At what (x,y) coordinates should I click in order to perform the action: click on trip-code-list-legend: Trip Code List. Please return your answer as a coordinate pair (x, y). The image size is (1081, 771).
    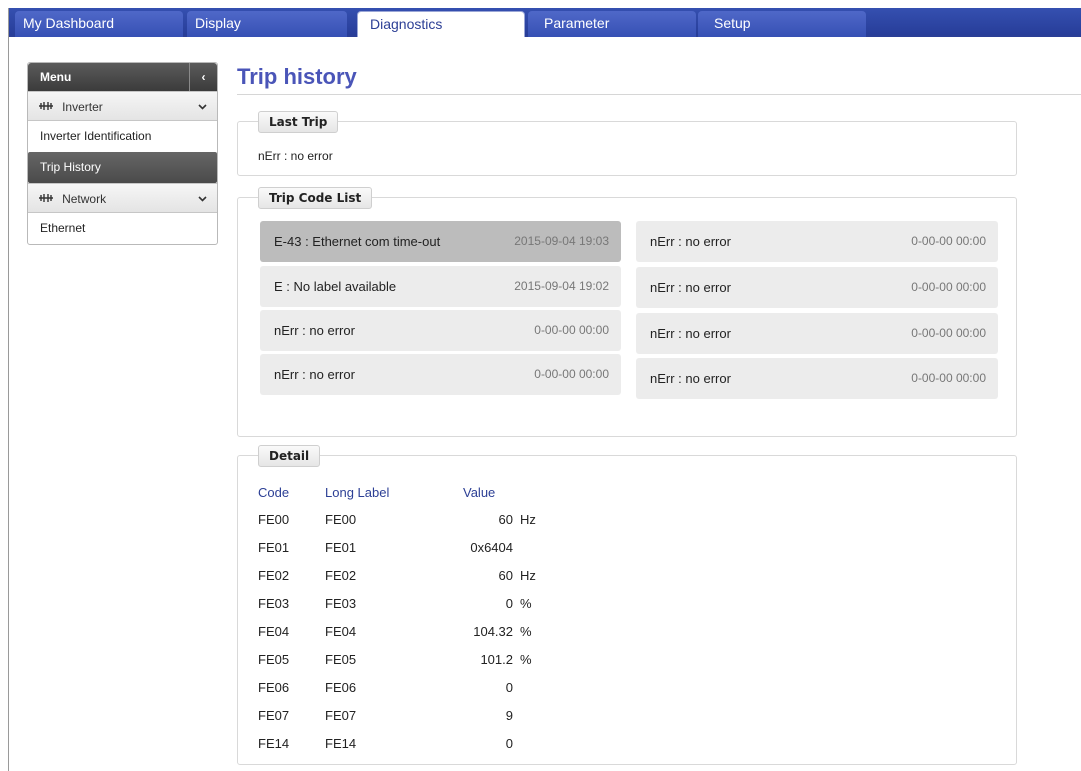
    Looking at the image, I should click on (315, 198).